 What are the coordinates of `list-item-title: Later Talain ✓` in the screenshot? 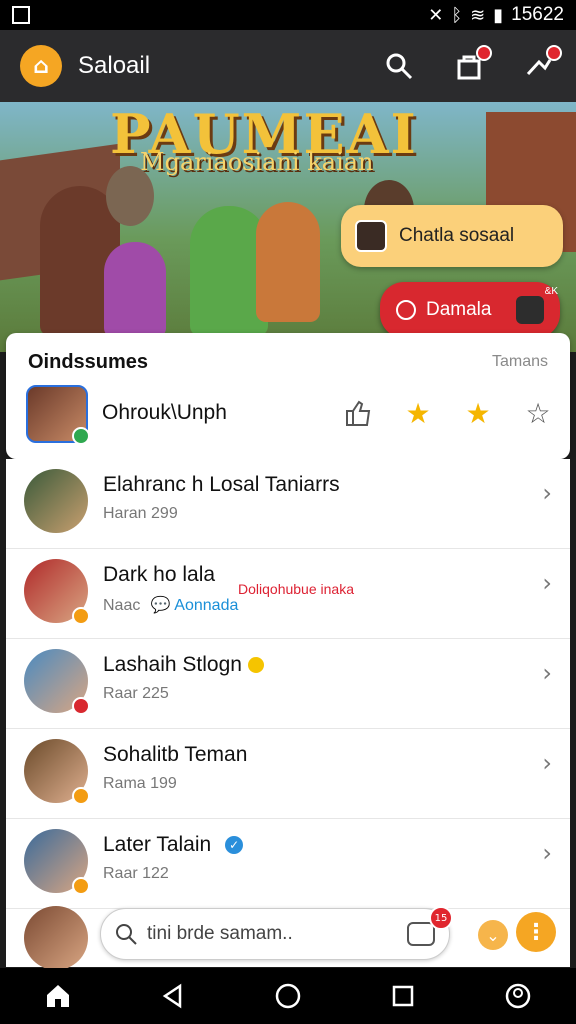 It's located at (173, 845).